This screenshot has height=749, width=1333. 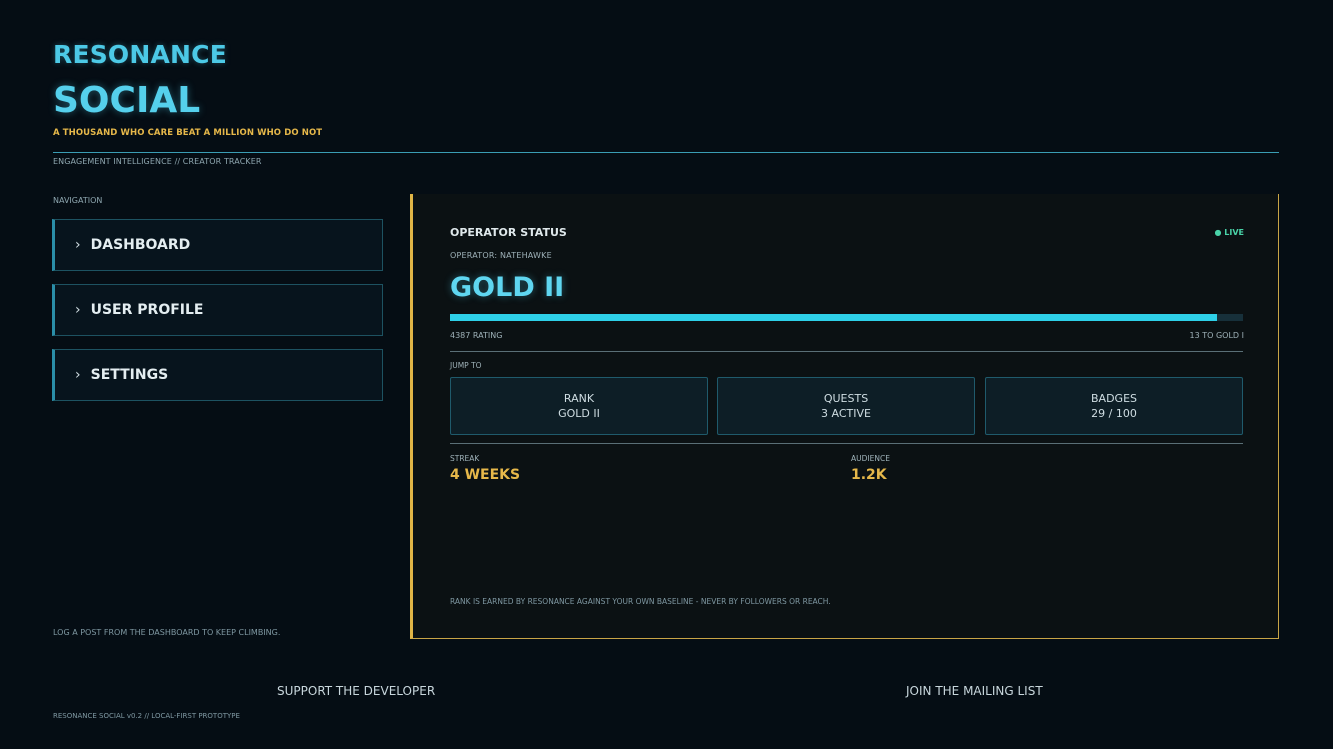 I want to click on support-developer-link: SUPPORT THE DEVELOPER, so click(x=356, y=691).